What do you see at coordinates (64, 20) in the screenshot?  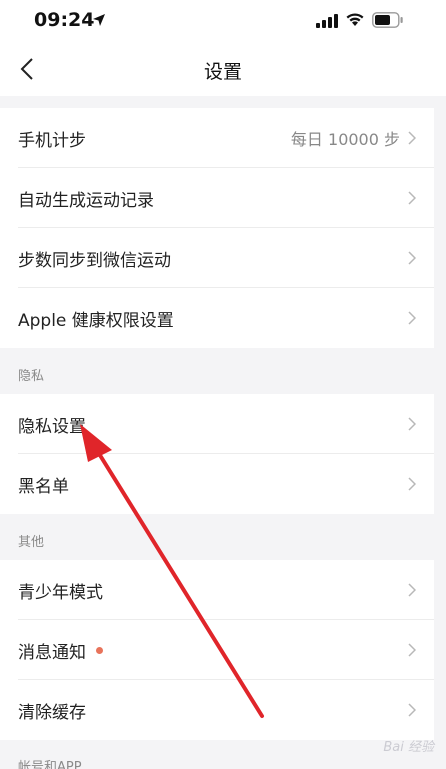 I see `status-time: 09:24` at bounding box center [64, 20].